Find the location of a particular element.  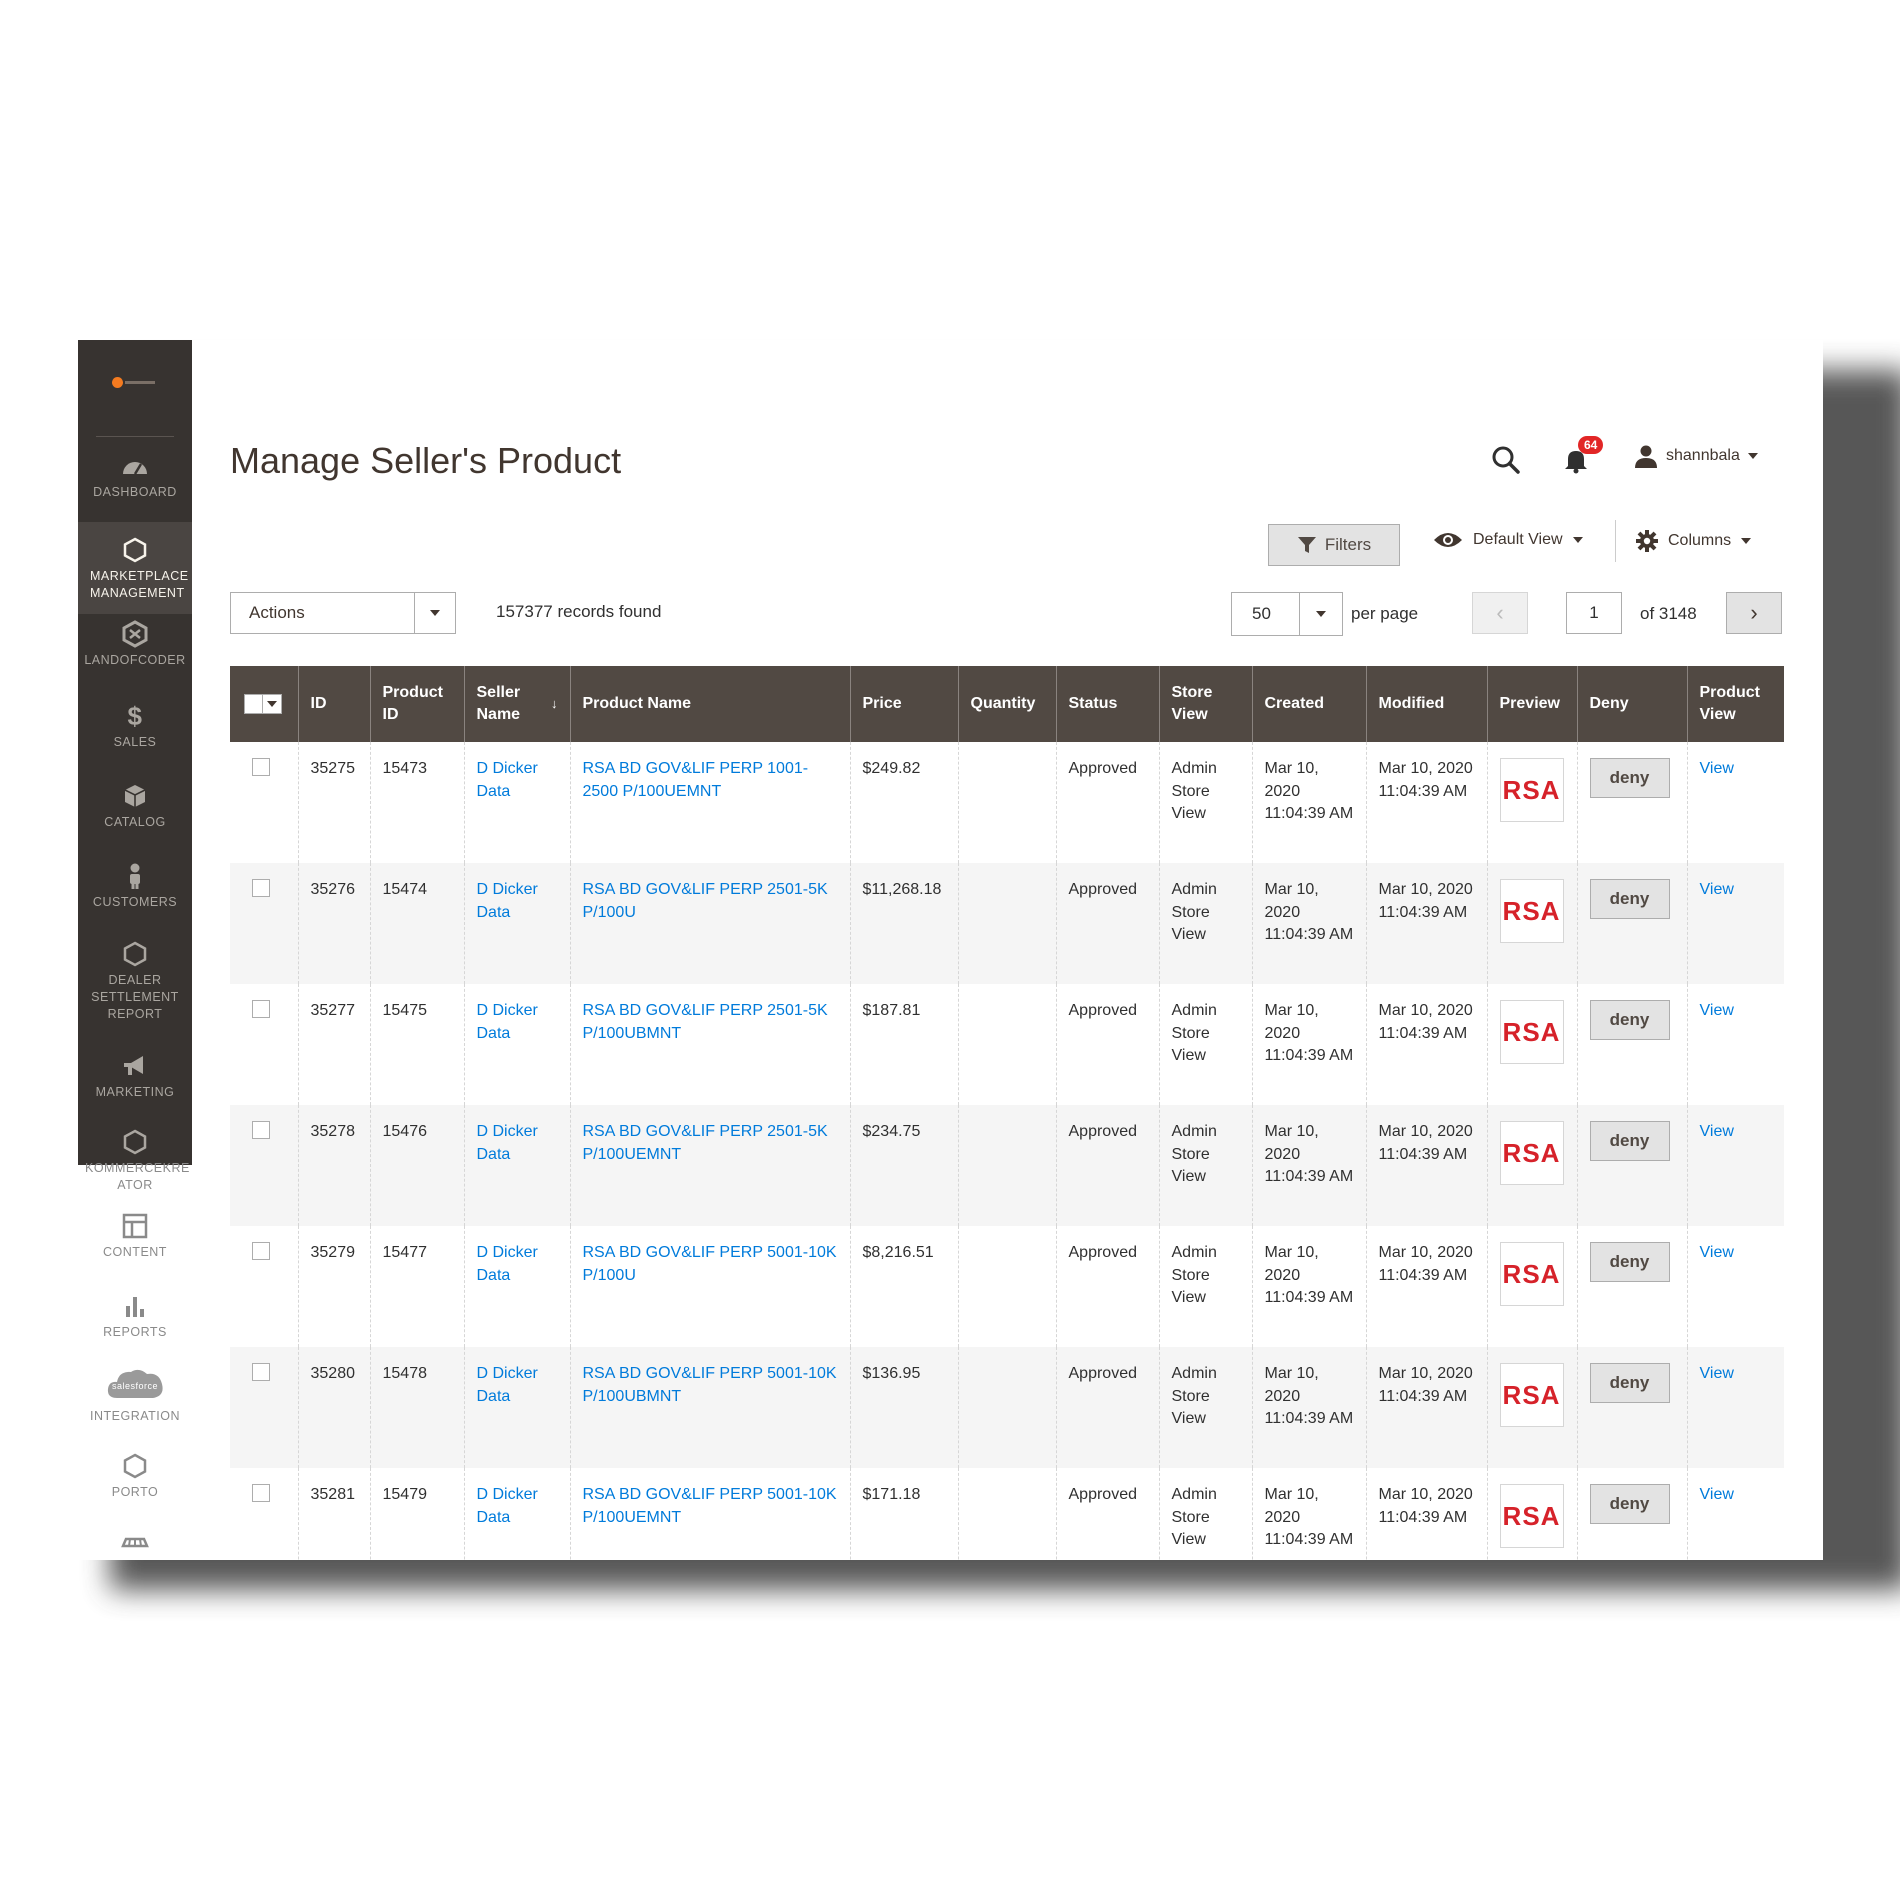

product-link: RSA BD GOV&LIF PERP 5001-10K P/100U is located at coordinates (710, 1264).